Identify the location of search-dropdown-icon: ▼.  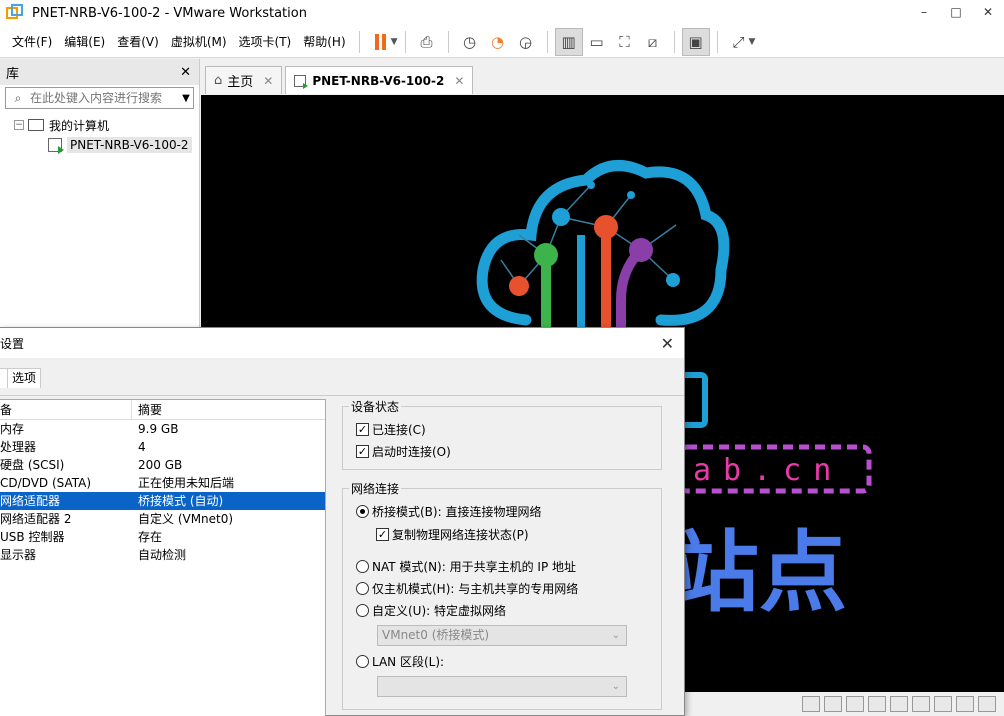
(186, 98).